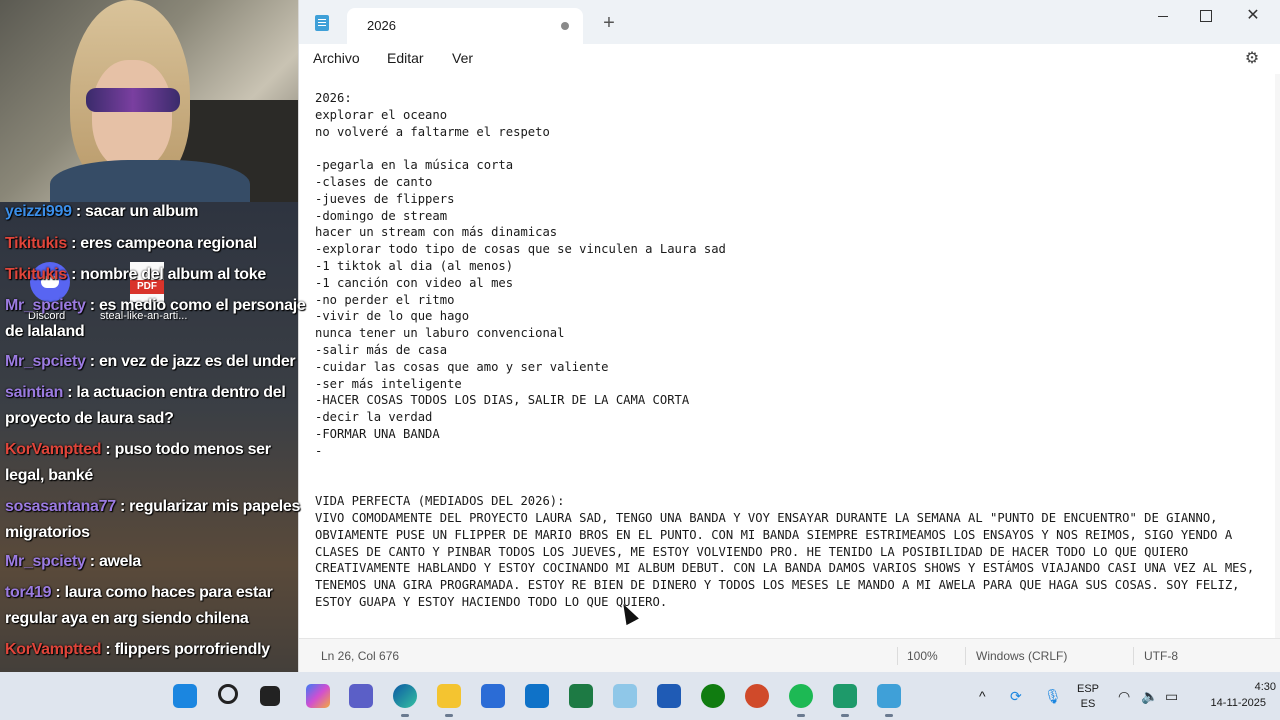 The width and height of the screenshot is (1280, 720). Describe the element at coordinates (1149, 696) in the screenshot. I see `volume-icon: 🔈` at that location.